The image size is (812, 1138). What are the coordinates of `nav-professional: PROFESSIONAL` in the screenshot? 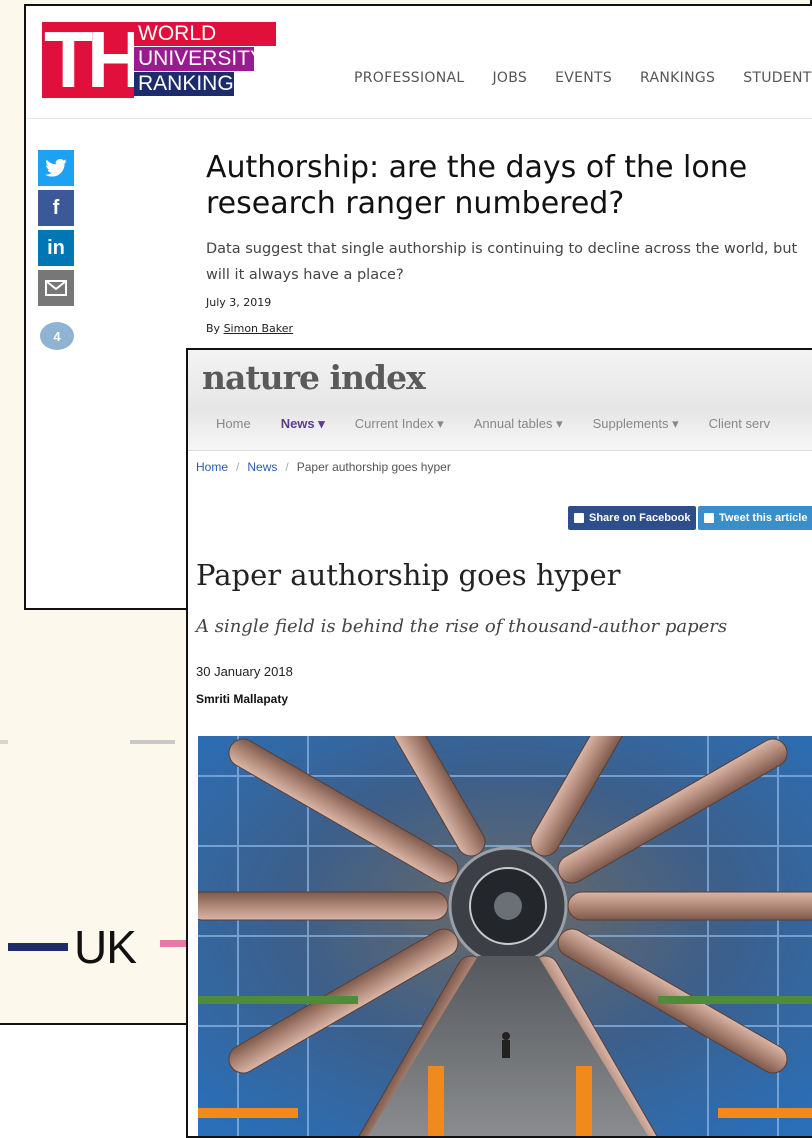 It's located at (409, 78).